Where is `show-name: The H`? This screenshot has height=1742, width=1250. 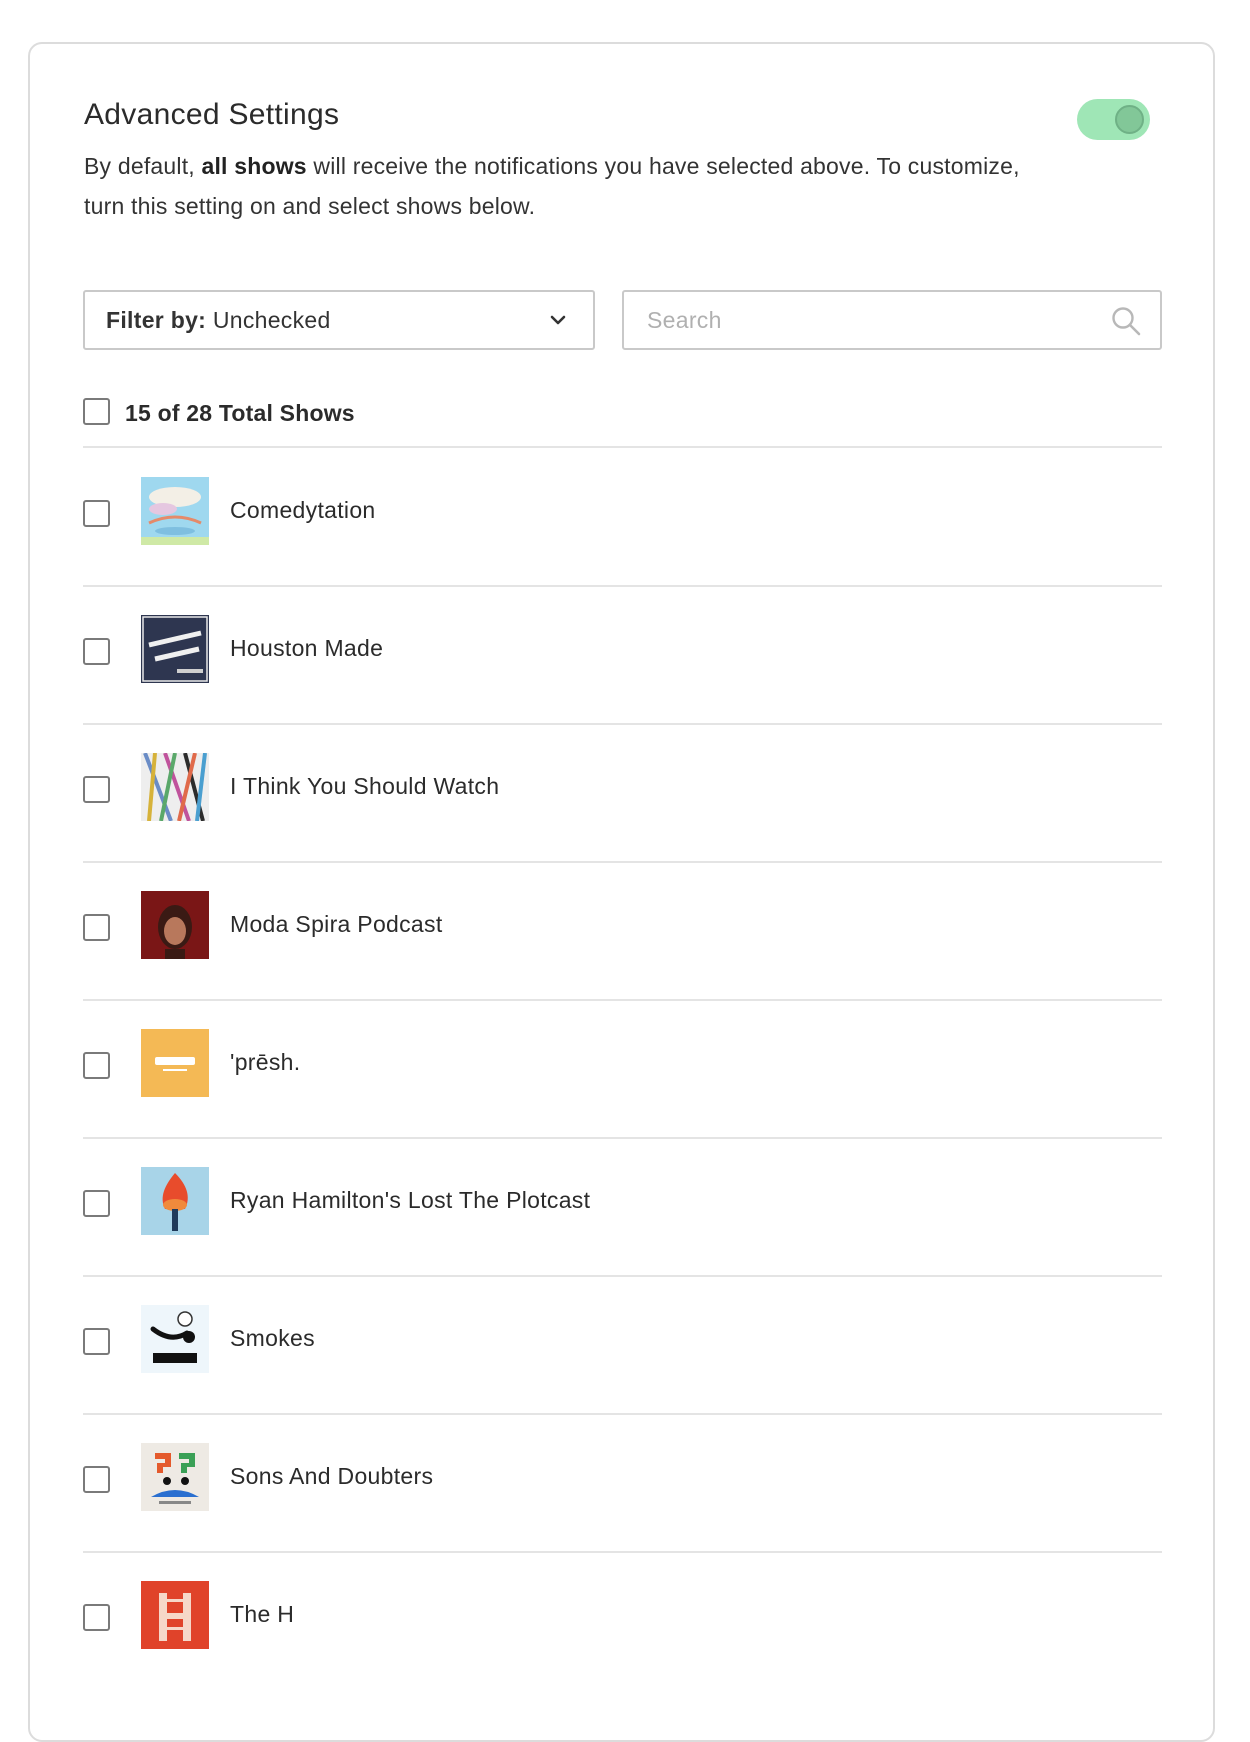 show-name: The H is located at coordinates (262, 1614).